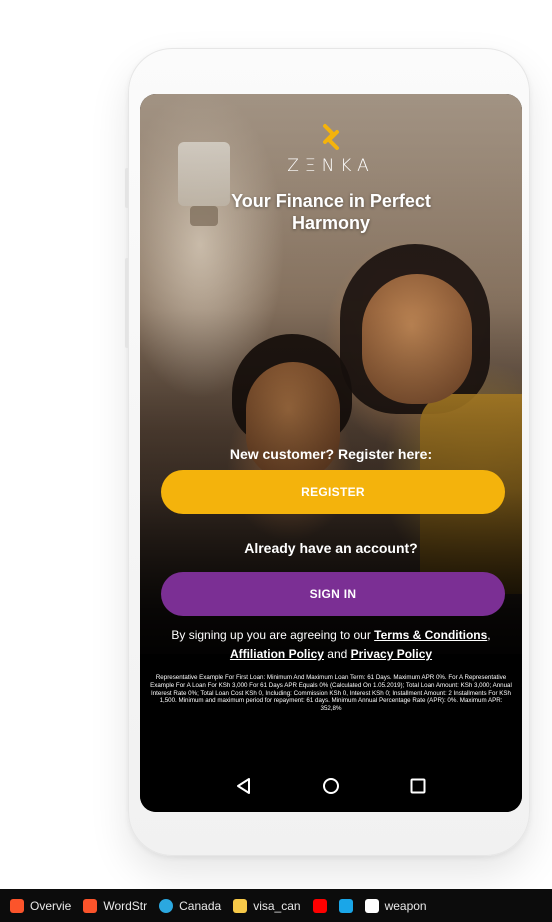 Image resolution: width=552 pixels, height=922 pixels. I want to click on taskbar-tab-label: WordStr, so click(125, 905).